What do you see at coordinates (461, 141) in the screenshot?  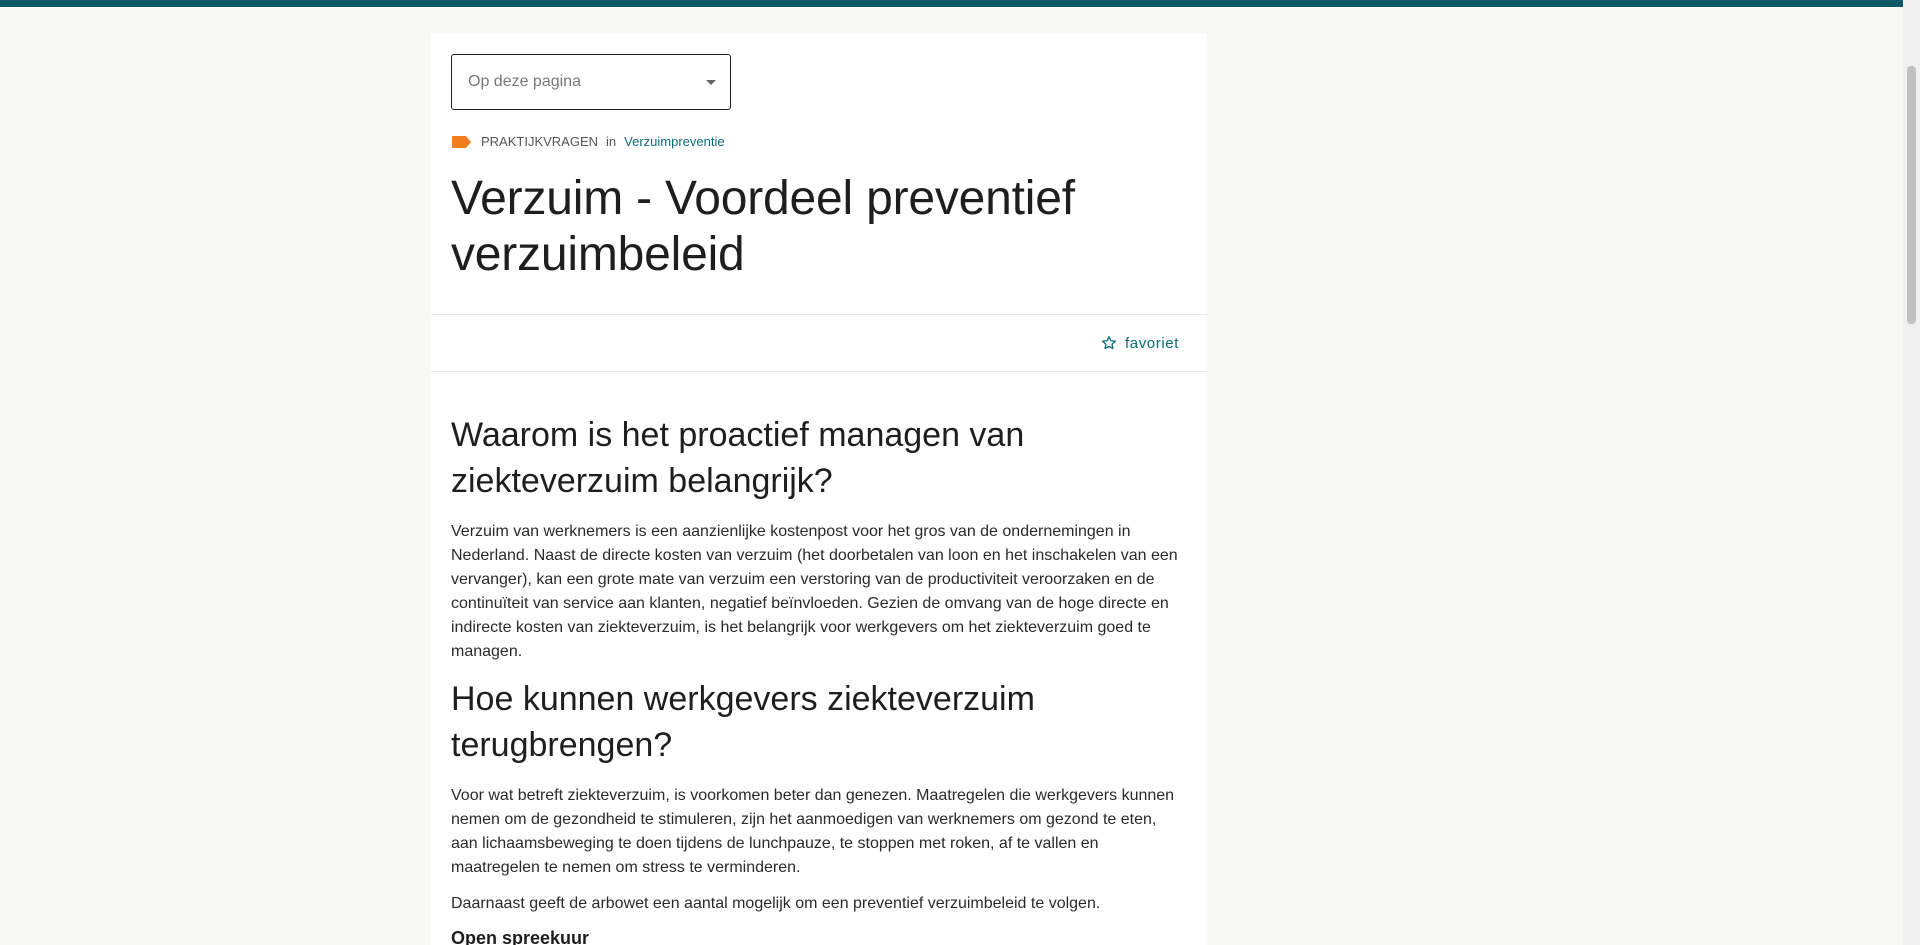 I see `tag-icon` at bounding box center [461, 141].